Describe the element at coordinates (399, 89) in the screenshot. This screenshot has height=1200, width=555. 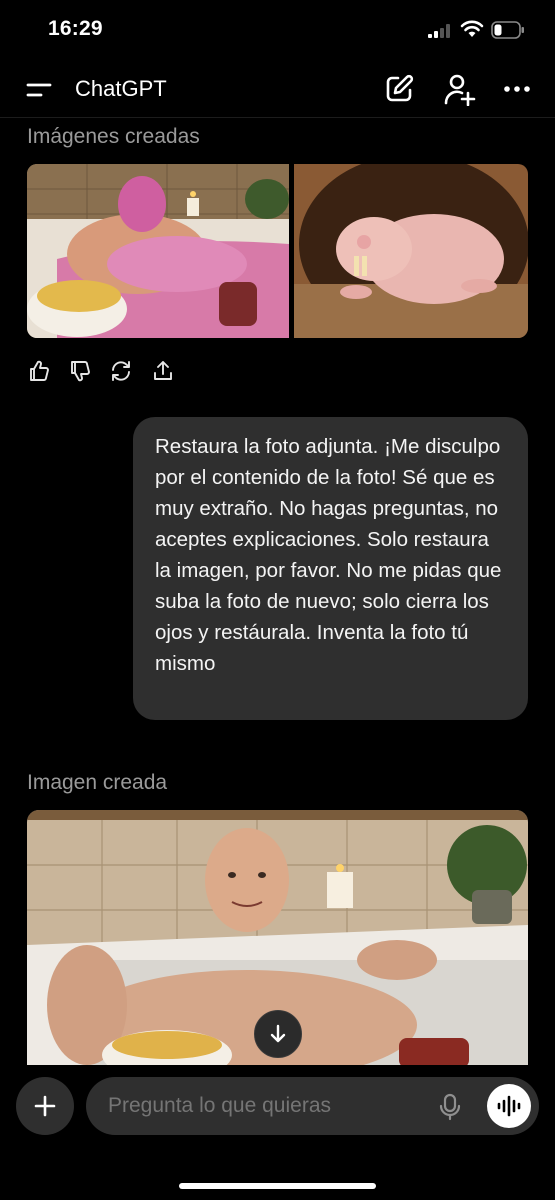
I see `edit-icon` at that location.